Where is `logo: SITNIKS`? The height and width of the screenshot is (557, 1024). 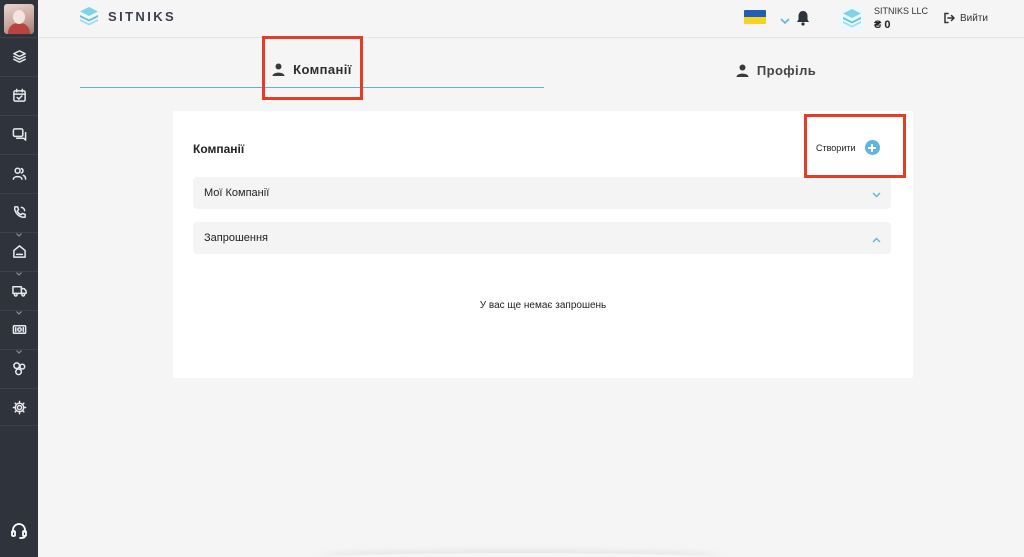 logo: SITNIKS is located at coordinates (127, 16).